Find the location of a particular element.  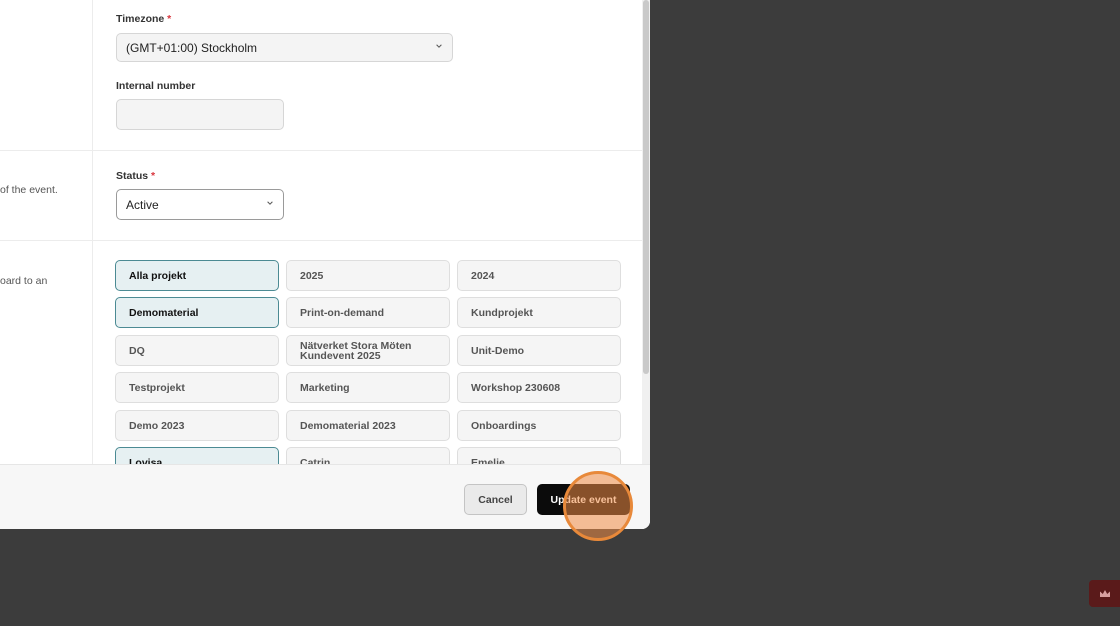

project-tag: 2025 is located at coordinates (368, 275).